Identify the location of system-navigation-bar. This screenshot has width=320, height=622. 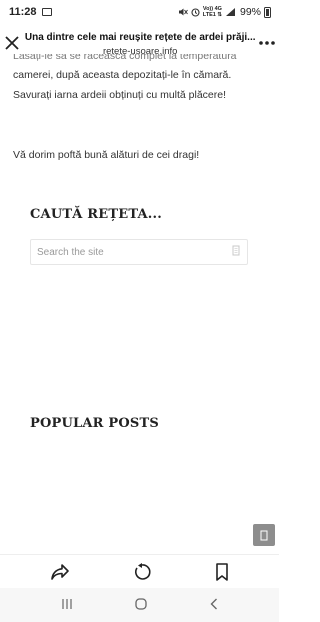
(139, 605).